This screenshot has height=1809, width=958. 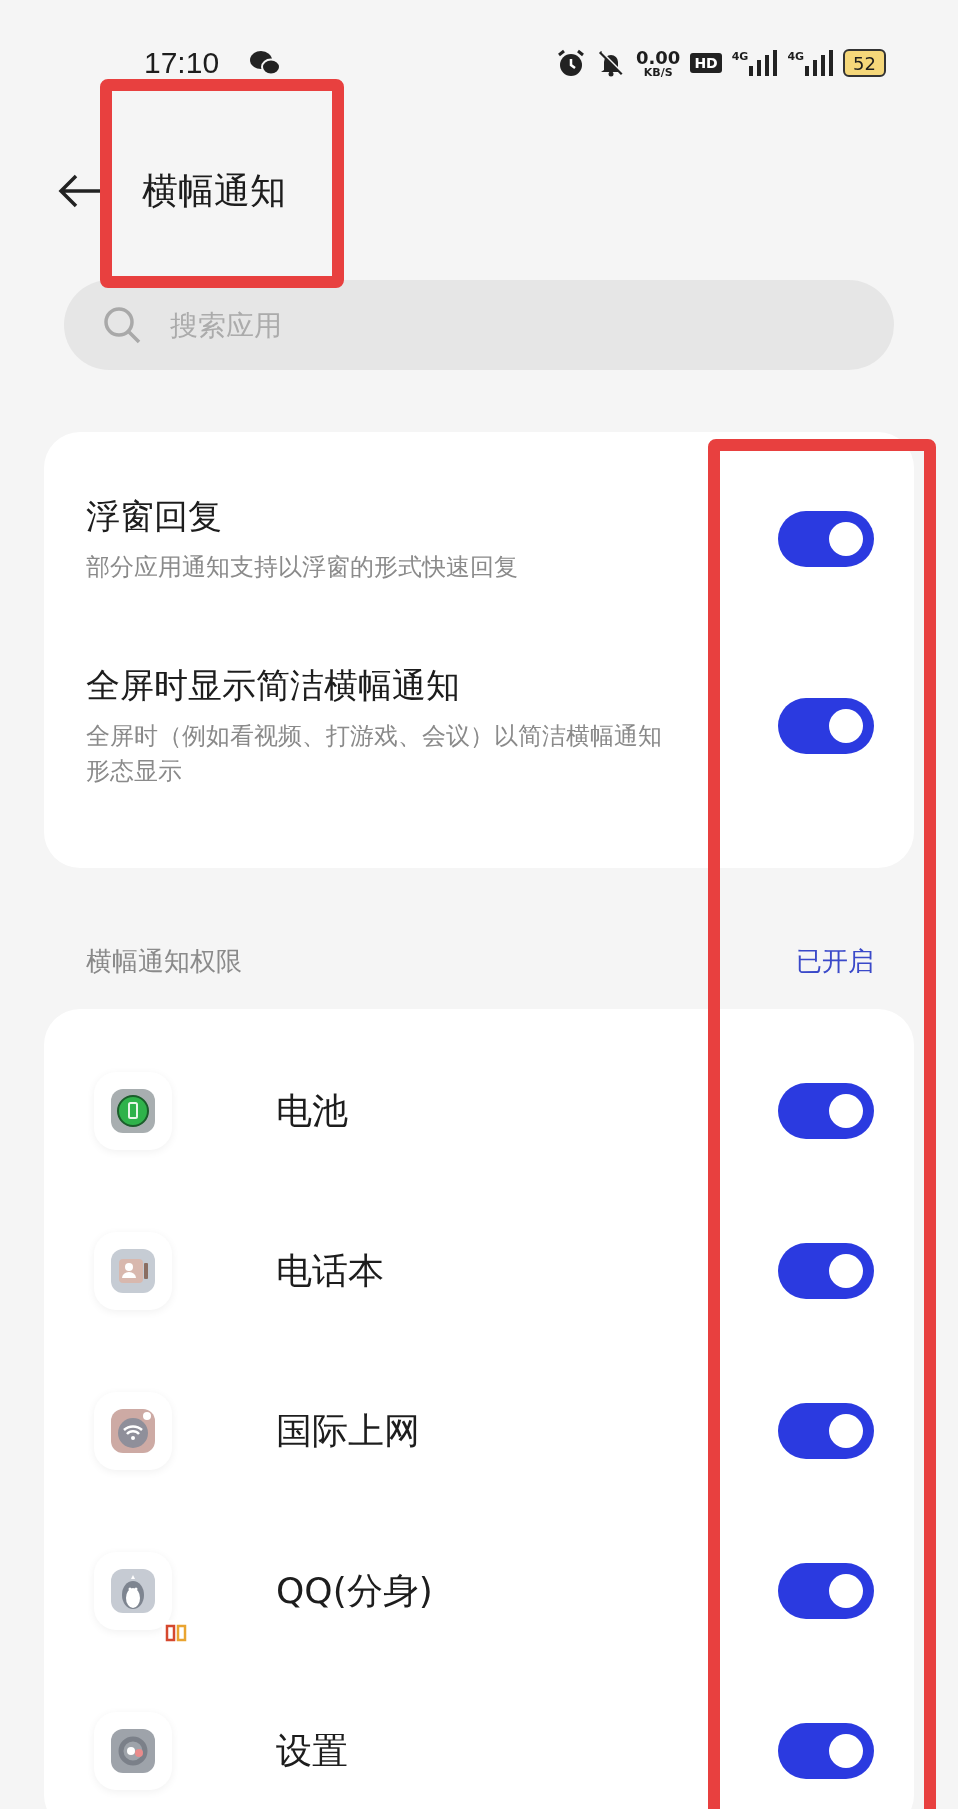 What do you see at coordinates (354, 1590) in the screenshot?
I see `app-name: QQ(分身)` at bounding box center [354, 1590].